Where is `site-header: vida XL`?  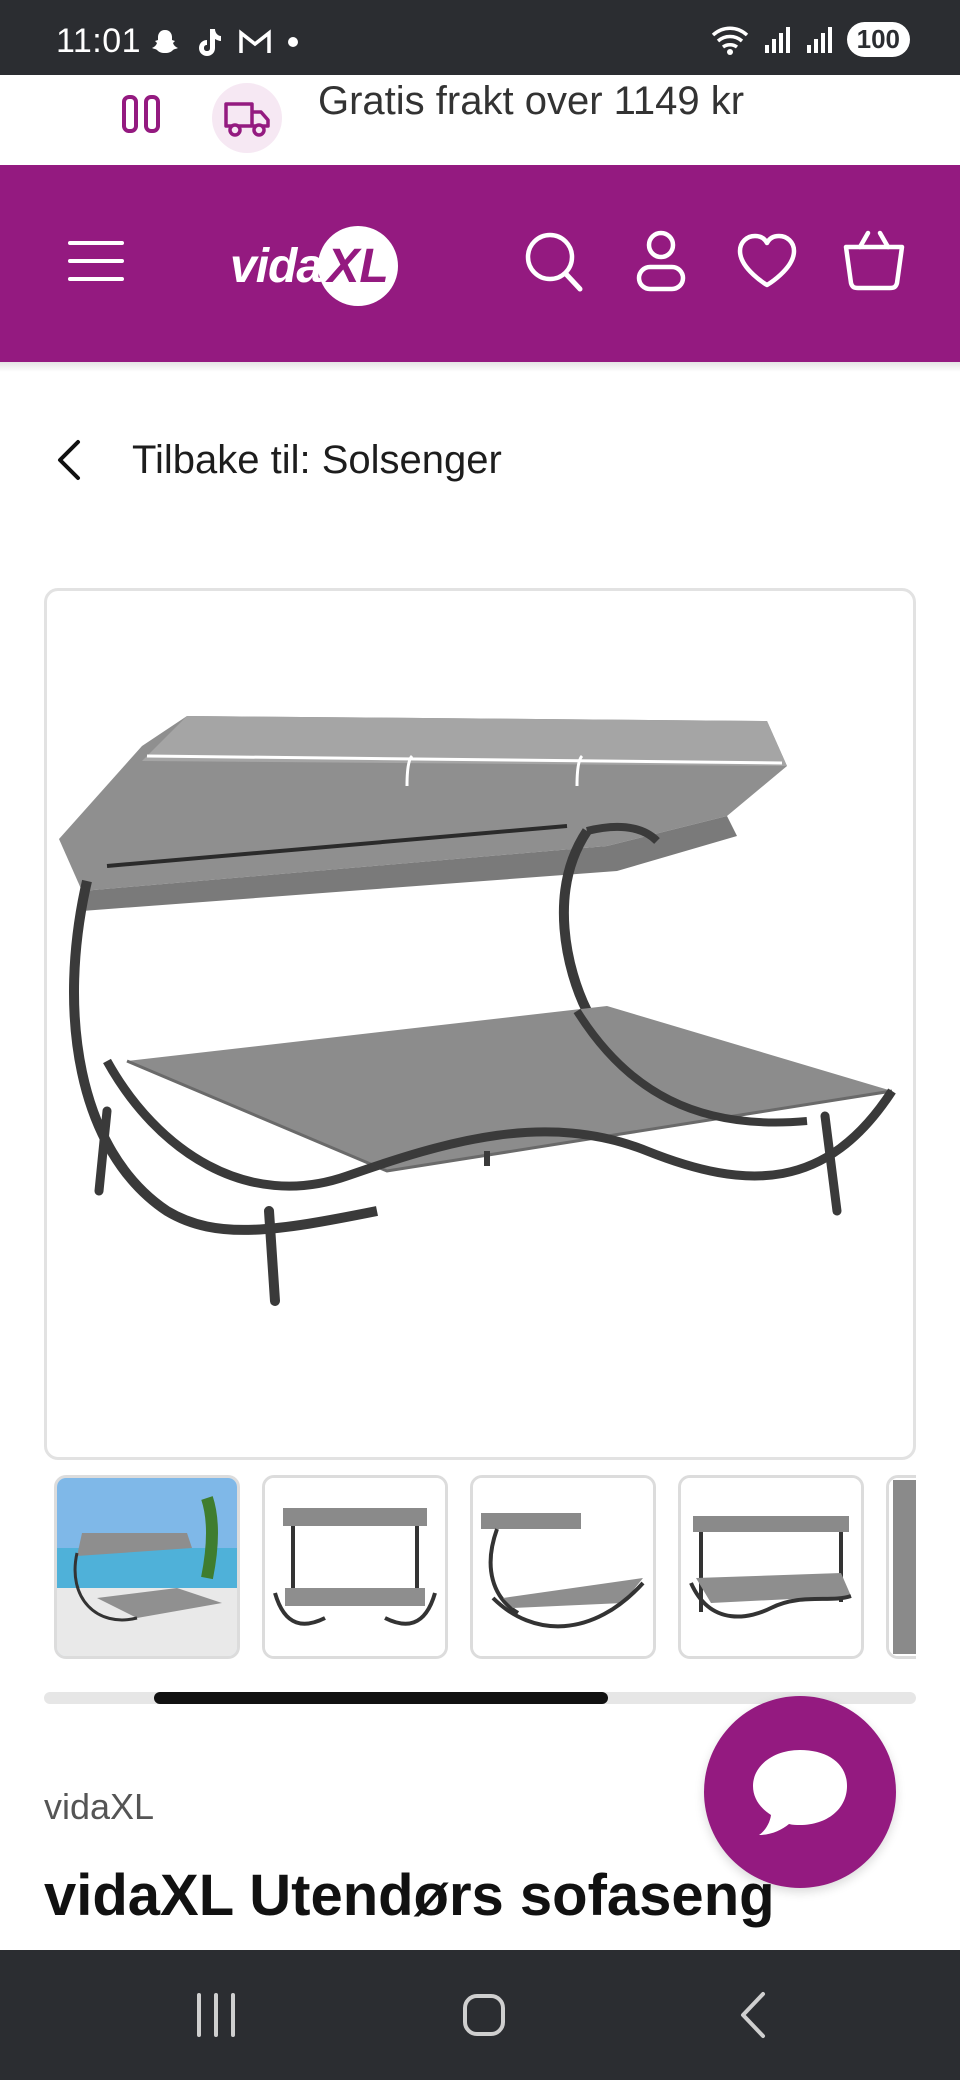 site-header: vida XL is located at coordinates (480, 263).